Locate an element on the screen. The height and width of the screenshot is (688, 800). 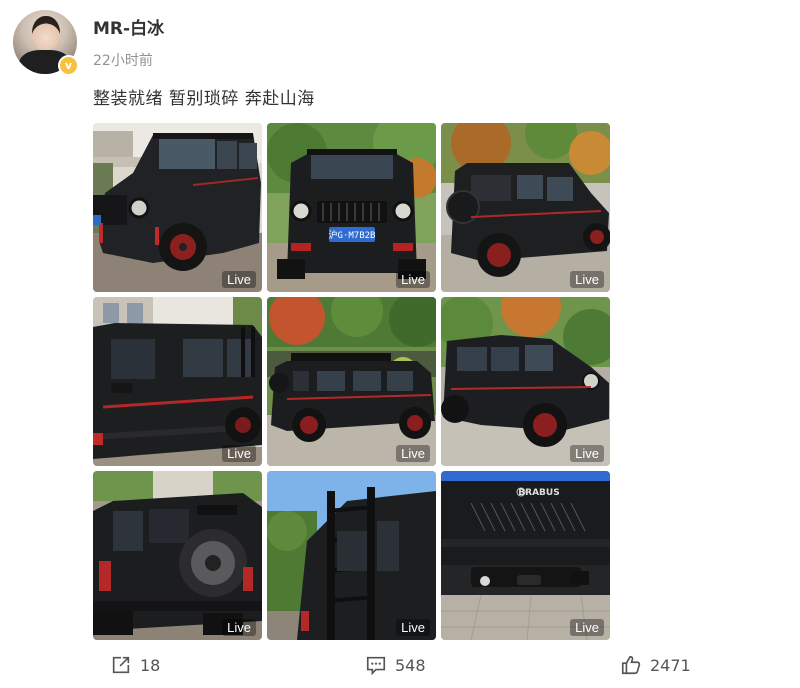
photo-6: Live is located at coordinates (525, 381).